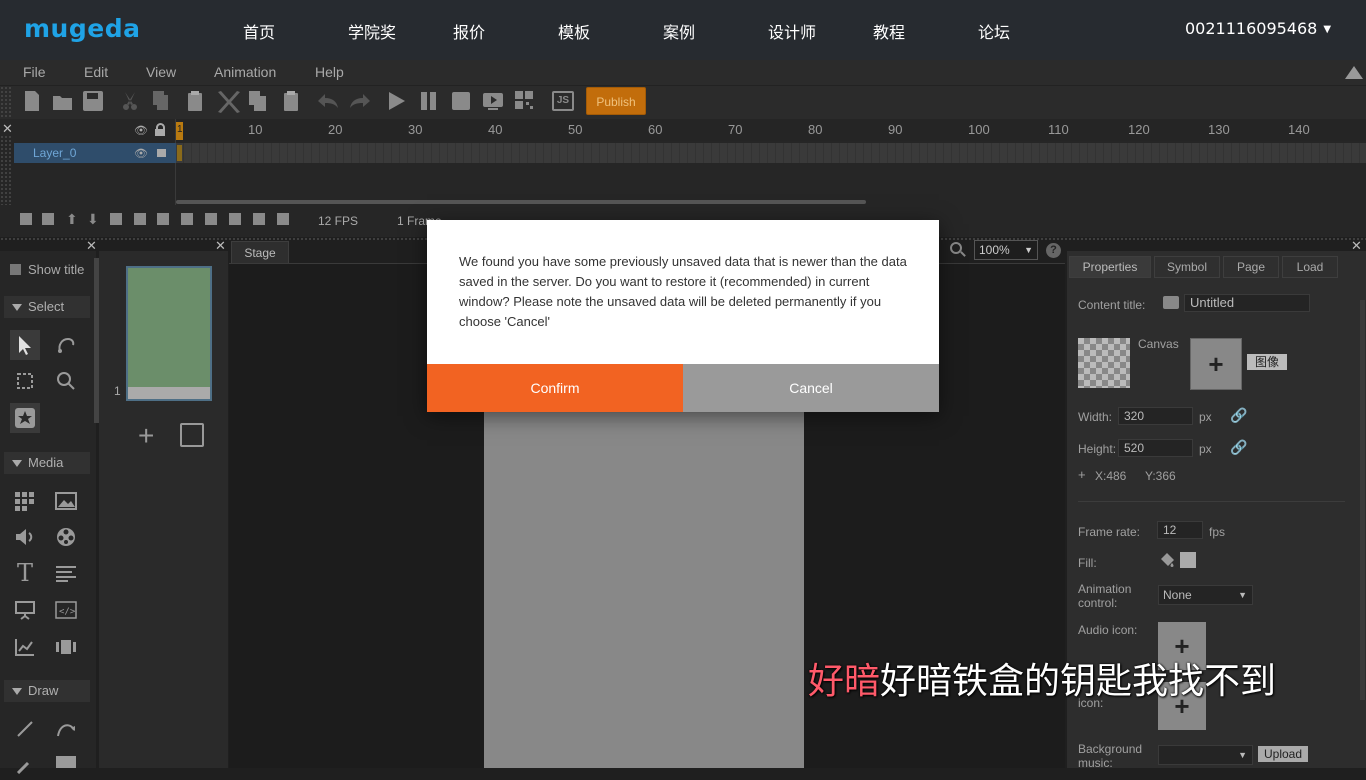 Image resolution: width=1366 pixels, height=780 pixels. I want to click on collapse-panel-icon, so click(1354, 72).